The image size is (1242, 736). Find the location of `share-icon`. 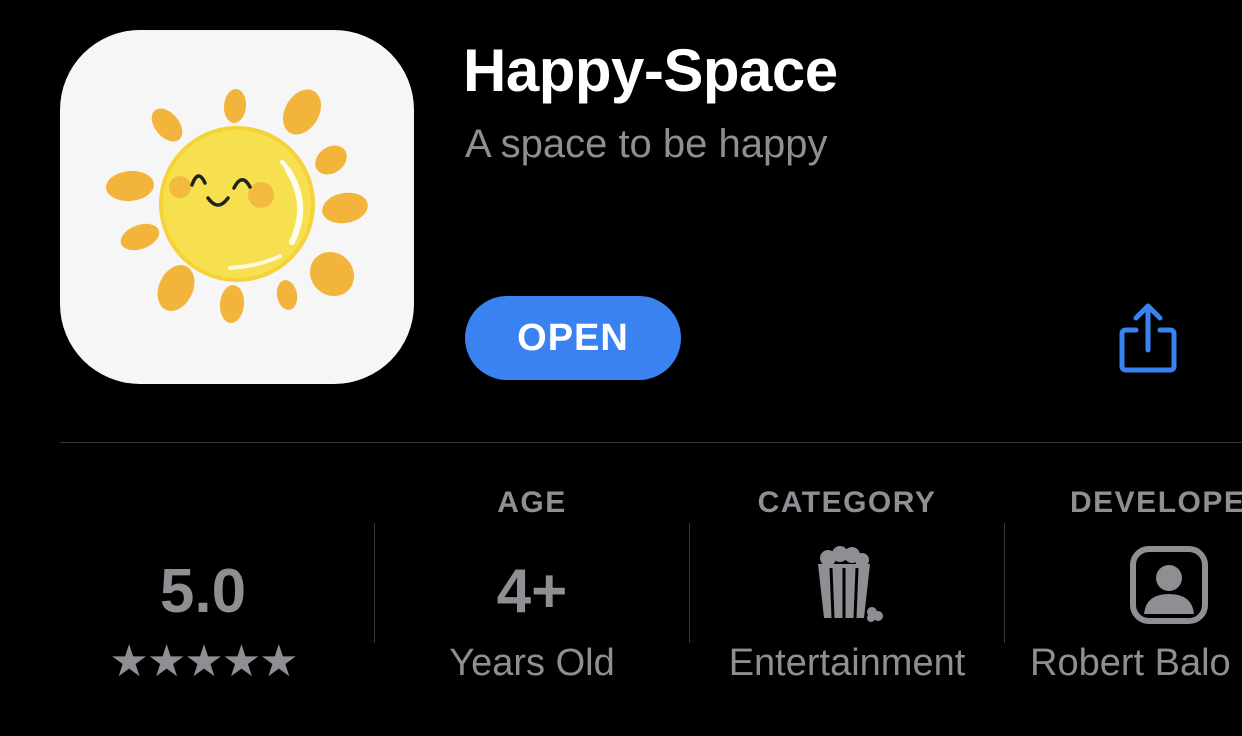

share-icon is located at coordinates (1148, 338).